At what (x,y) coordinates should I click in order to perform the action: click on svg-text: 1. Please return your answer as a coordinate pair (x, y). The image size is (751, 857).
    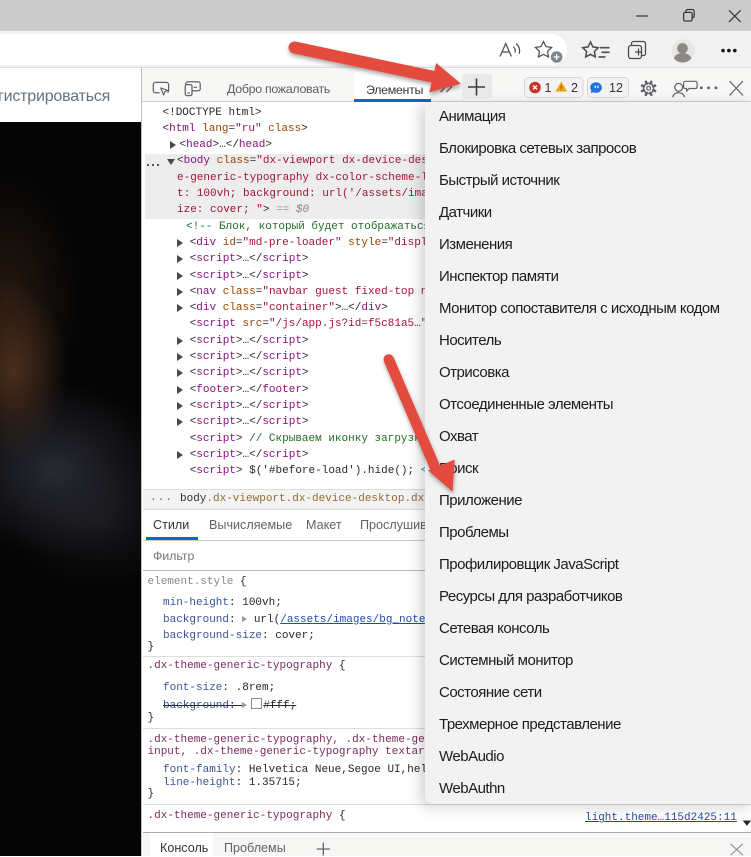
    Looking at the image, I should click on (548, 88).